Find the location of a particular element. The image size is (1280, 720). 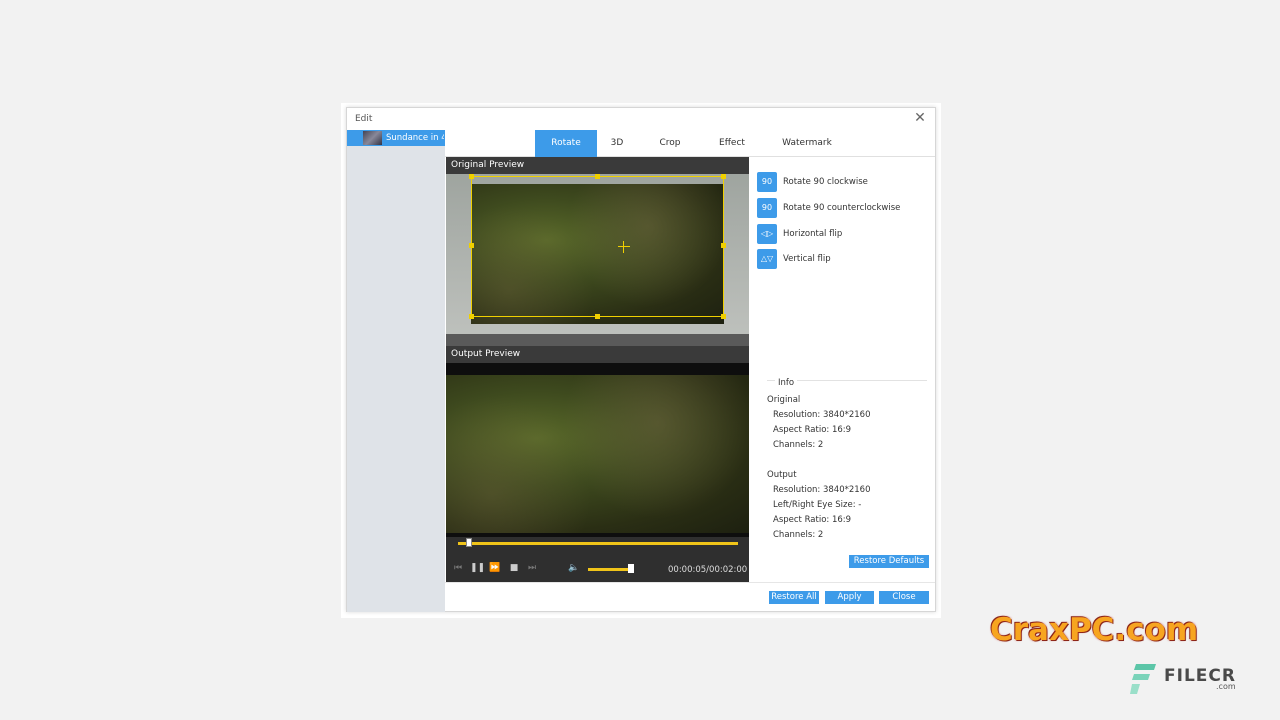

filecr-suffix: .com is located at coordinates (1226, 686).